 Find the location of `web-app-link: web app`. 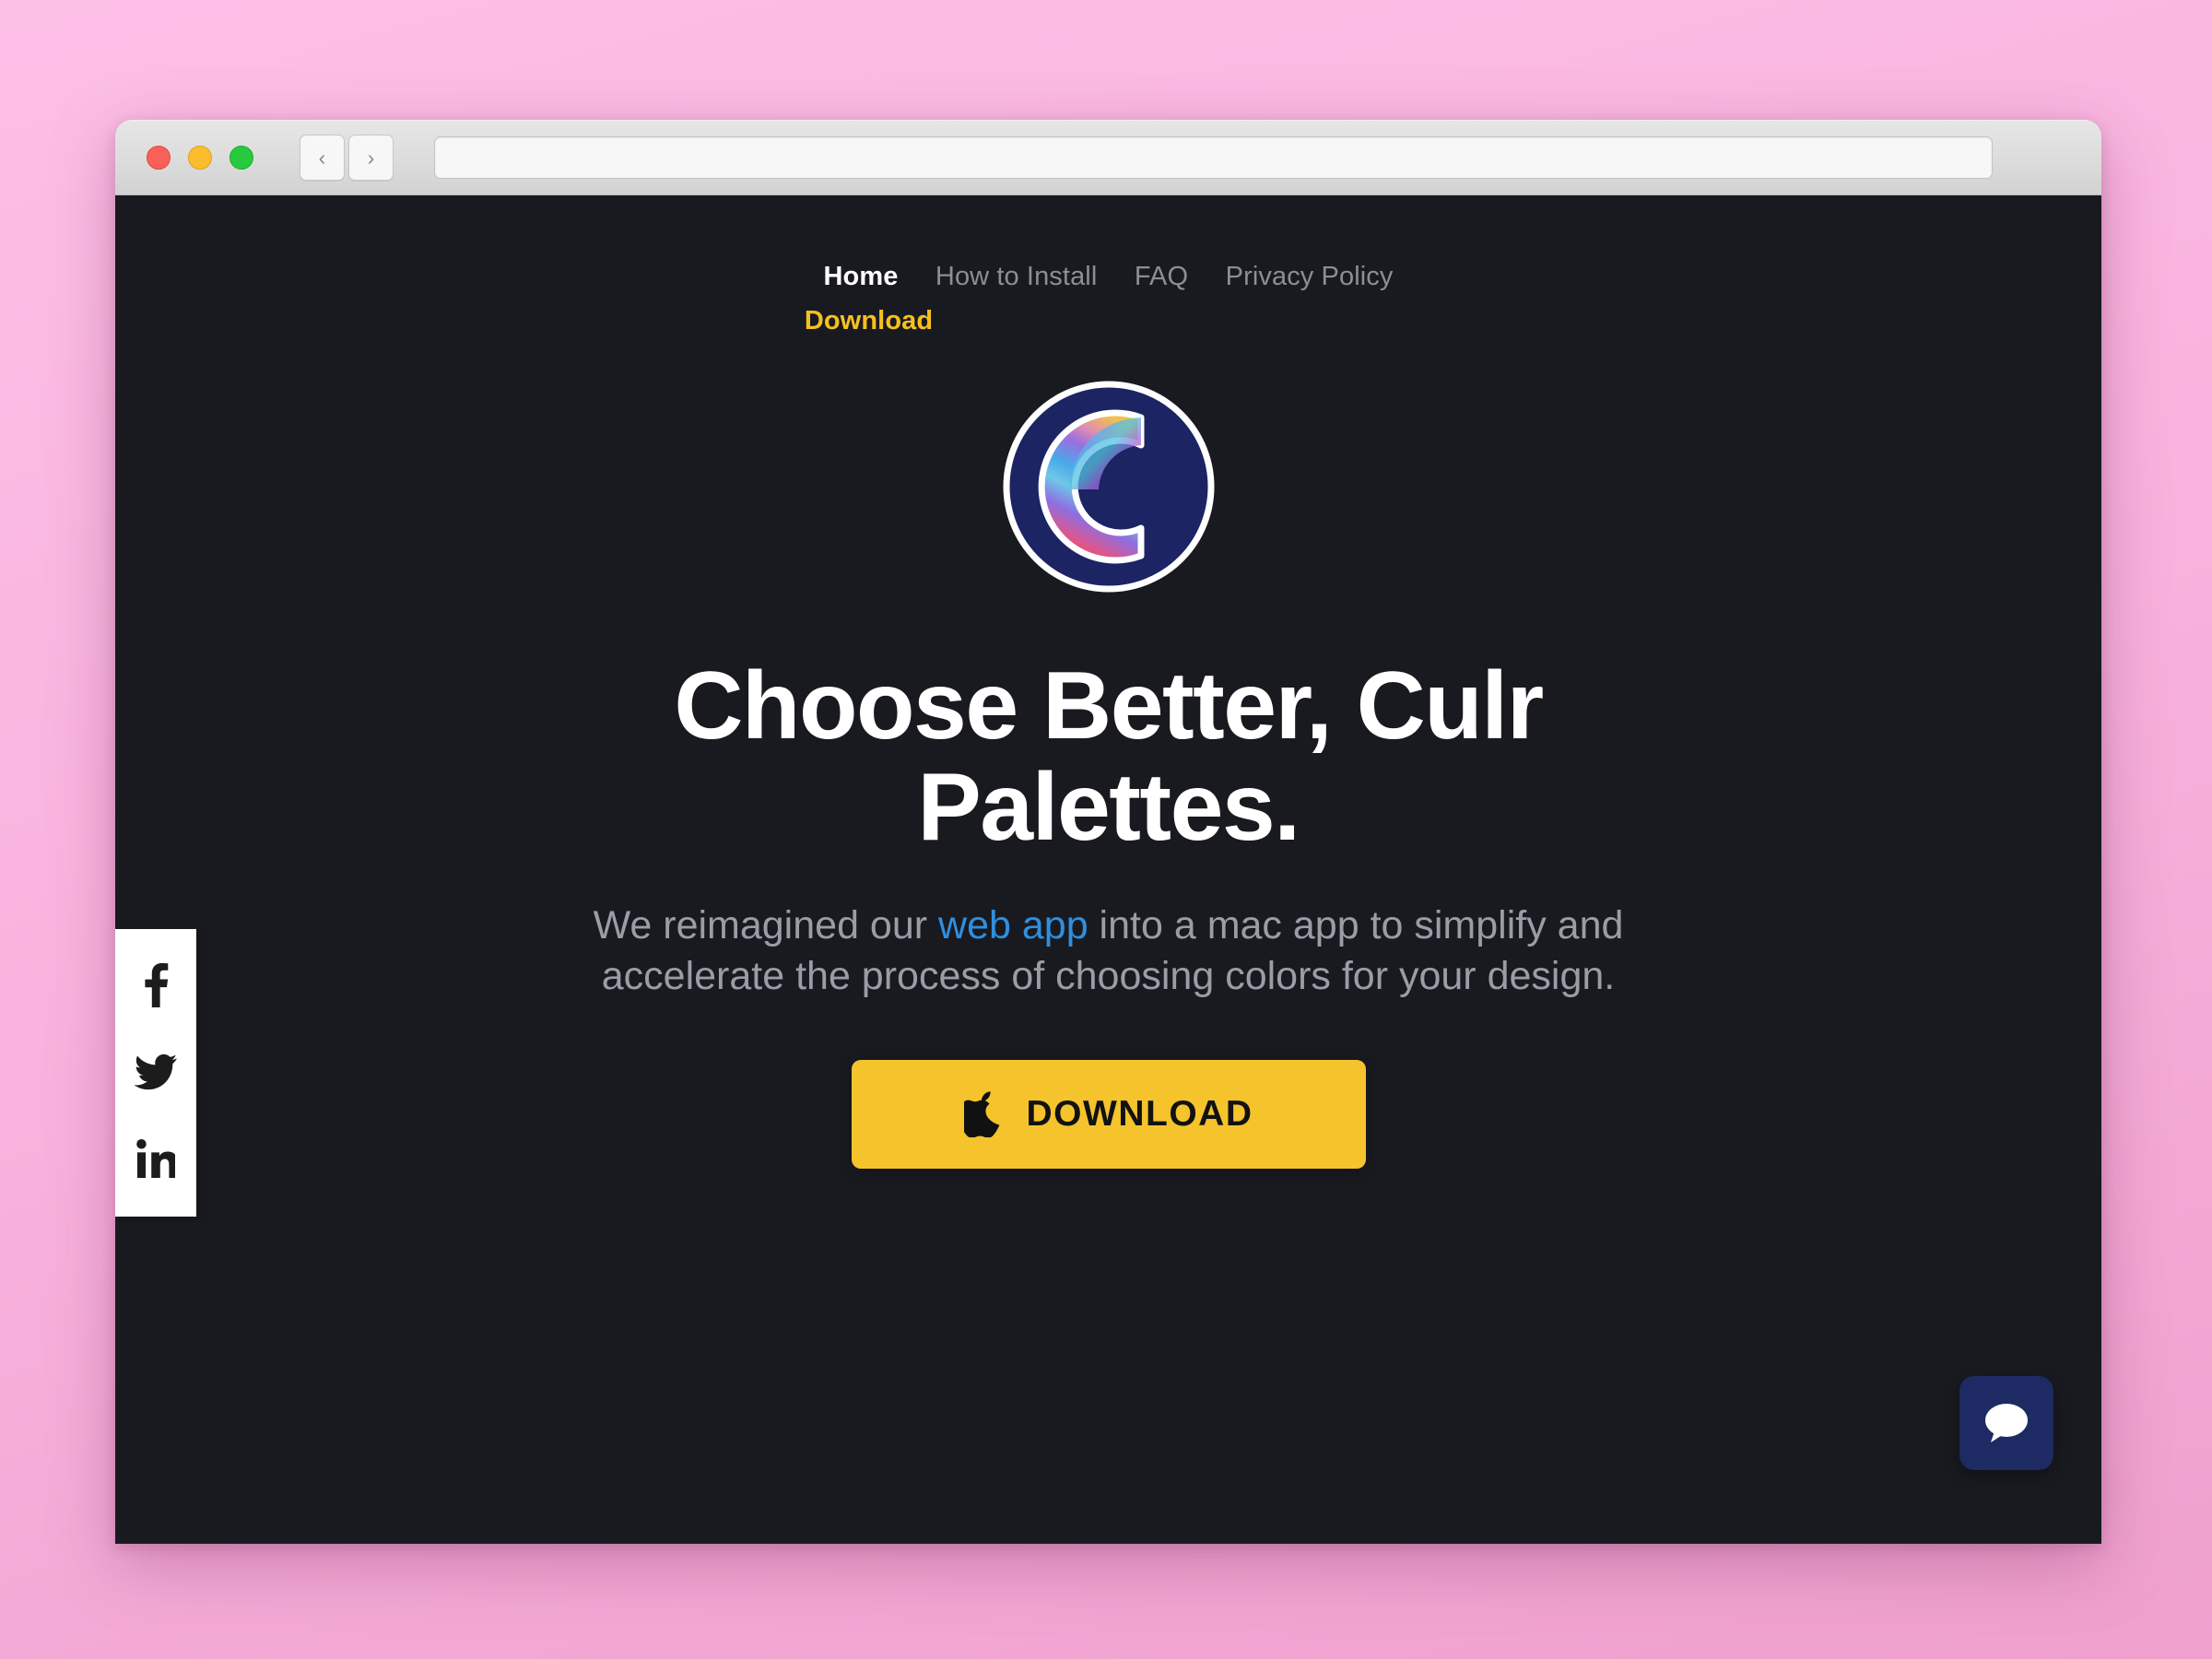

web-app-link: web app is located at coordinates (1013, 925).